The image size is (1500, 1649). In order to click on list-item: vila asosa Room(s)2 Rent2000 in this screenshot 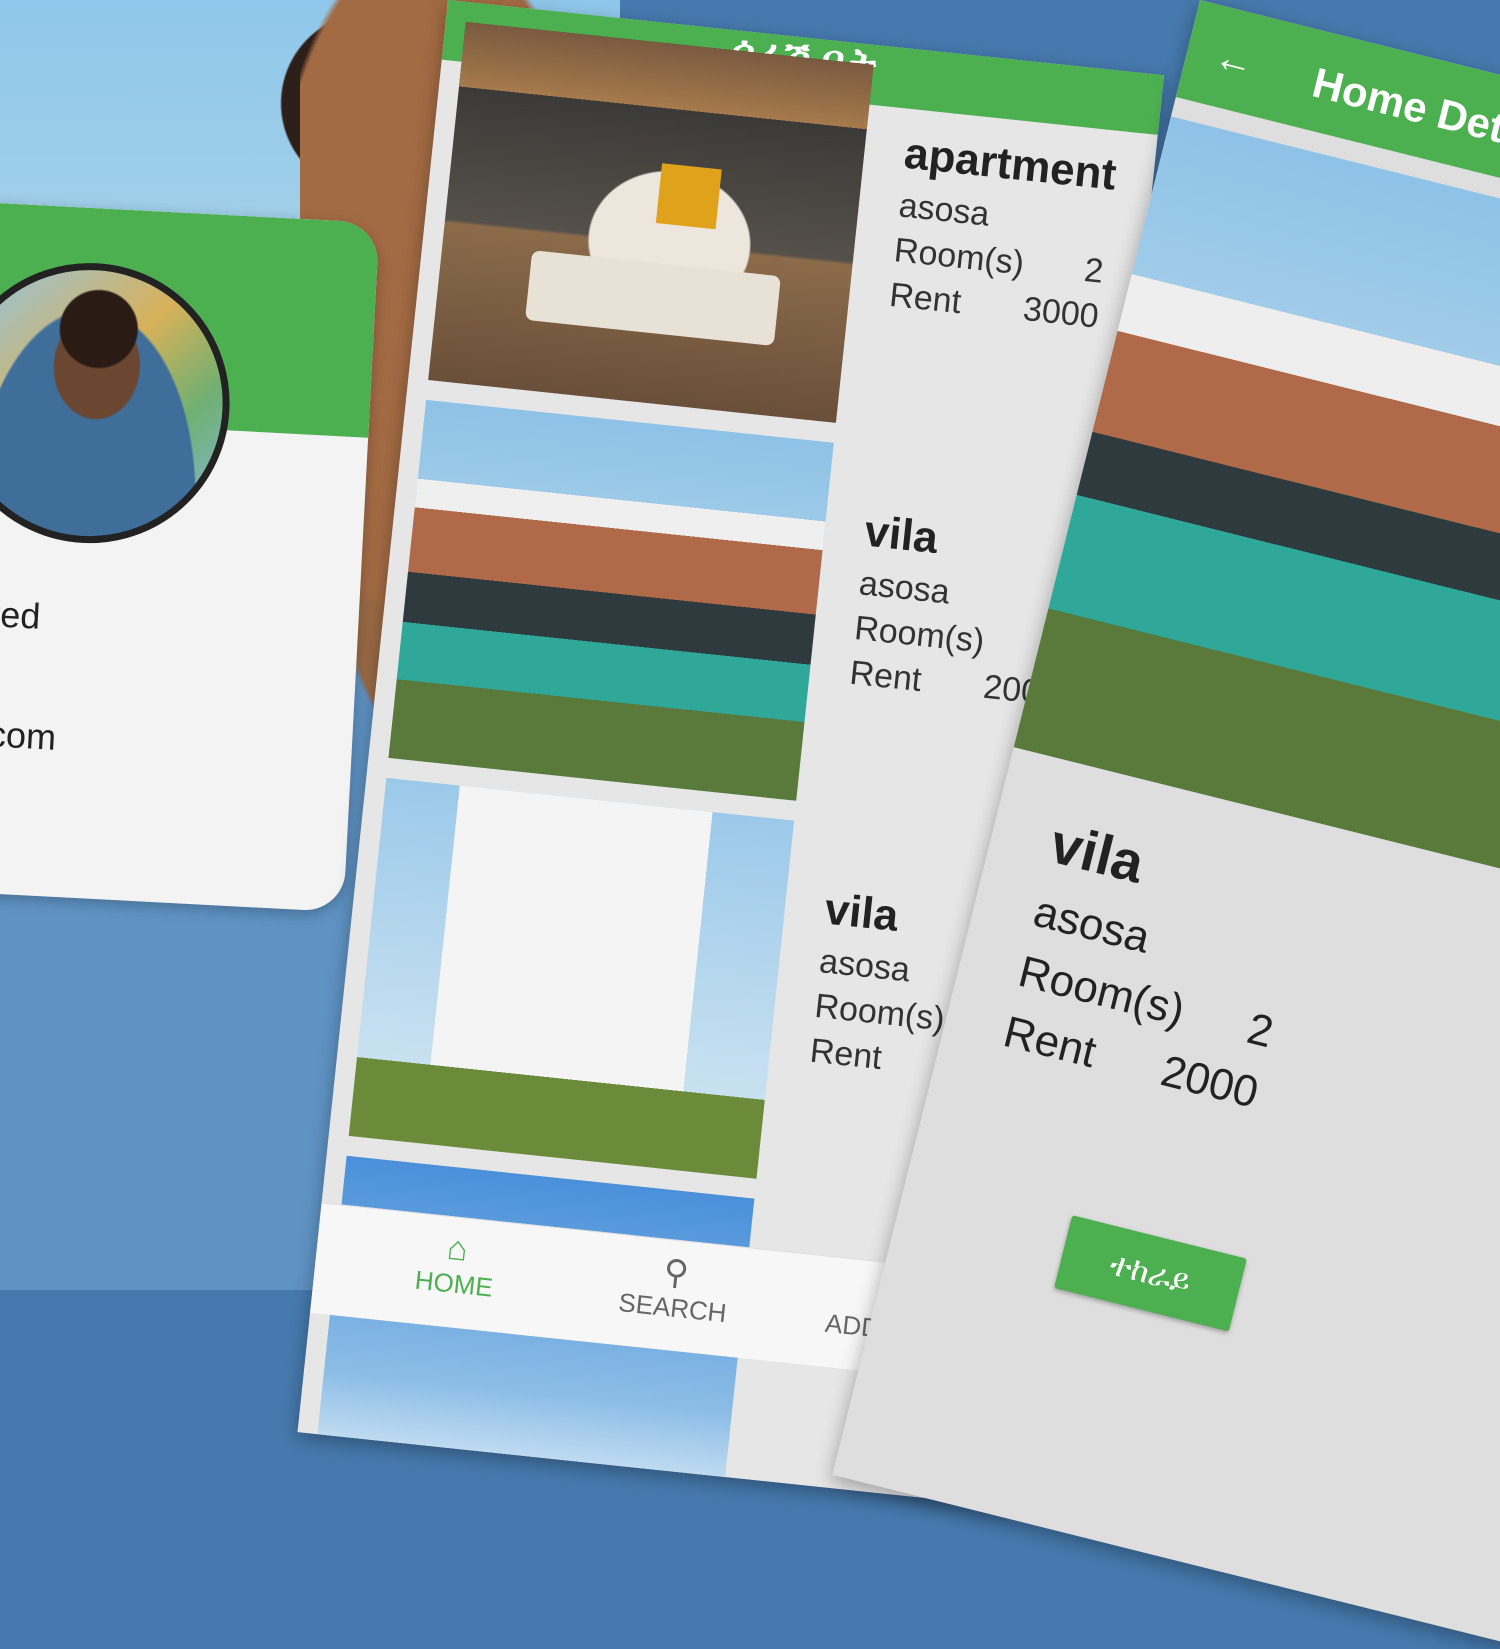, I will do `click(745, 614)`.